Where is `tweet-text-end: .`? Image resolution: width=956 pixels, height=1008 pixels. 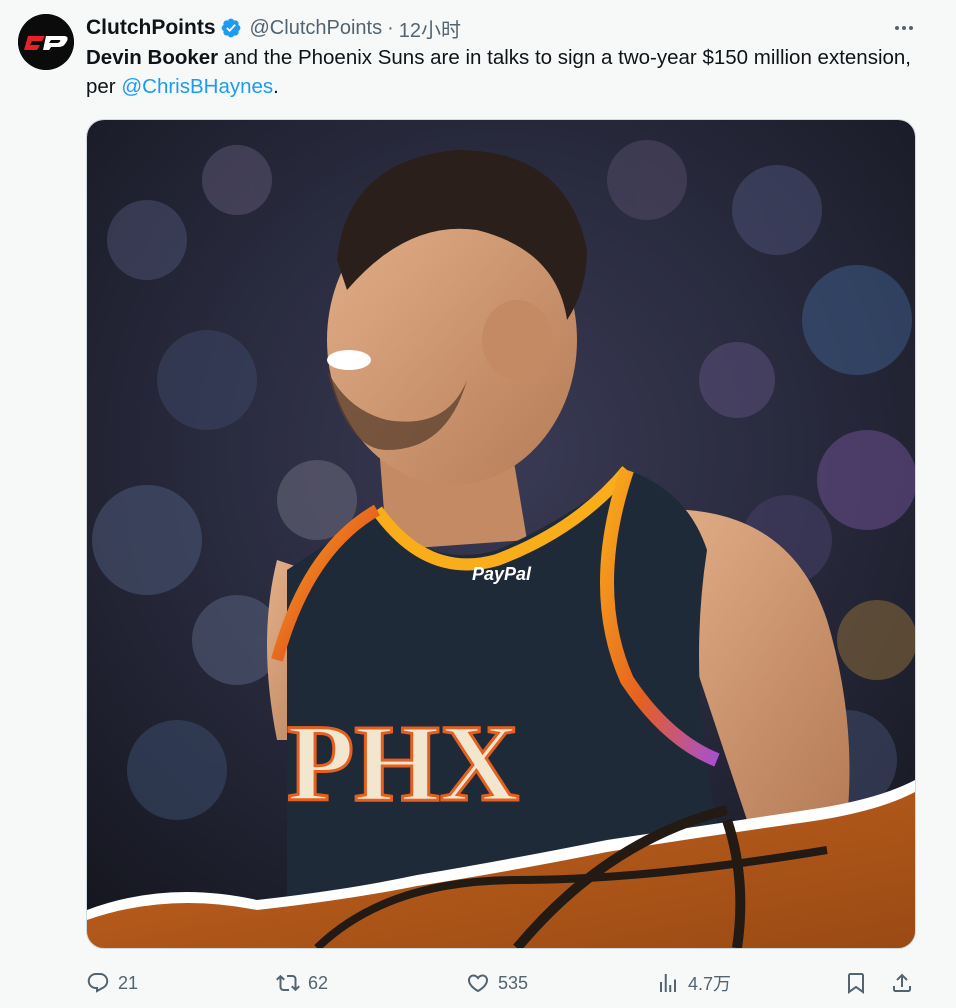
tweet-text-end: . is located at coordinates (276, 86).